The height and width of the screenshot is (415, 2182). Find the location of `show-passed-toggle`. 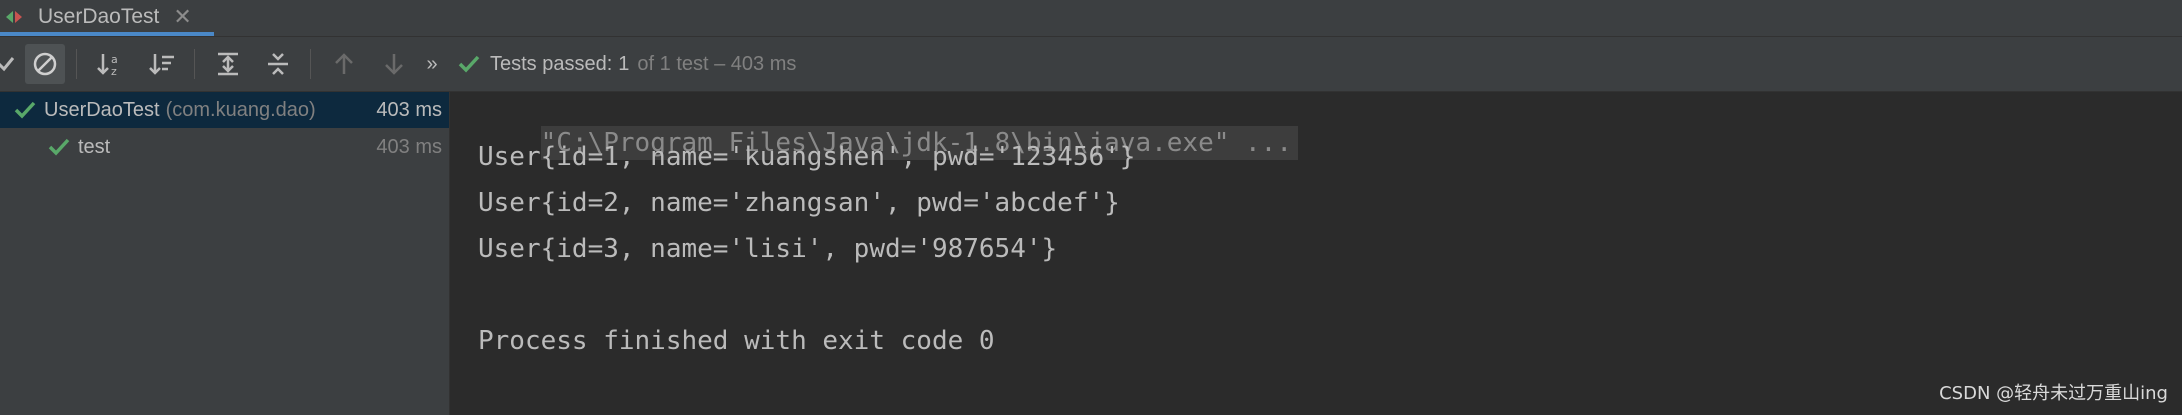

show-passed-toggle is located at coordinates (13, 64).